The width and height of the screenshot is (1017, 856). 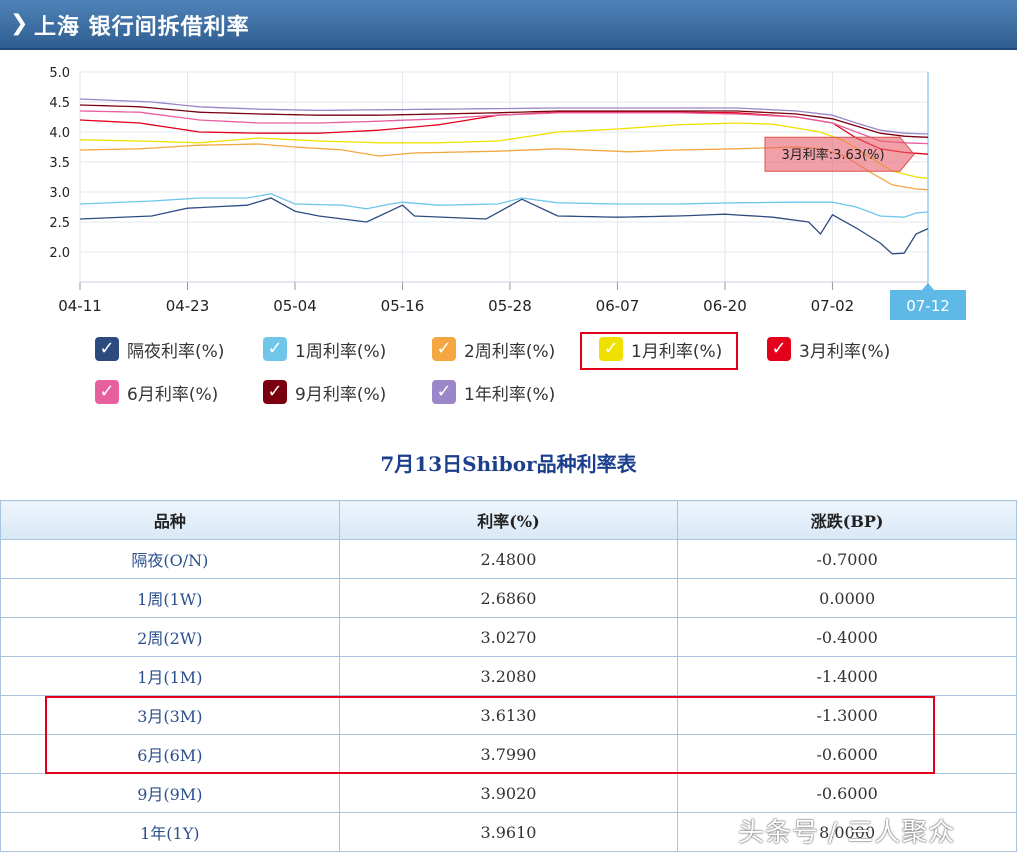 What do you see at coordinates (510, 394) in the screenshot?
I see `legend-label: 1年利率(%)` at bounding box center [510, 394].